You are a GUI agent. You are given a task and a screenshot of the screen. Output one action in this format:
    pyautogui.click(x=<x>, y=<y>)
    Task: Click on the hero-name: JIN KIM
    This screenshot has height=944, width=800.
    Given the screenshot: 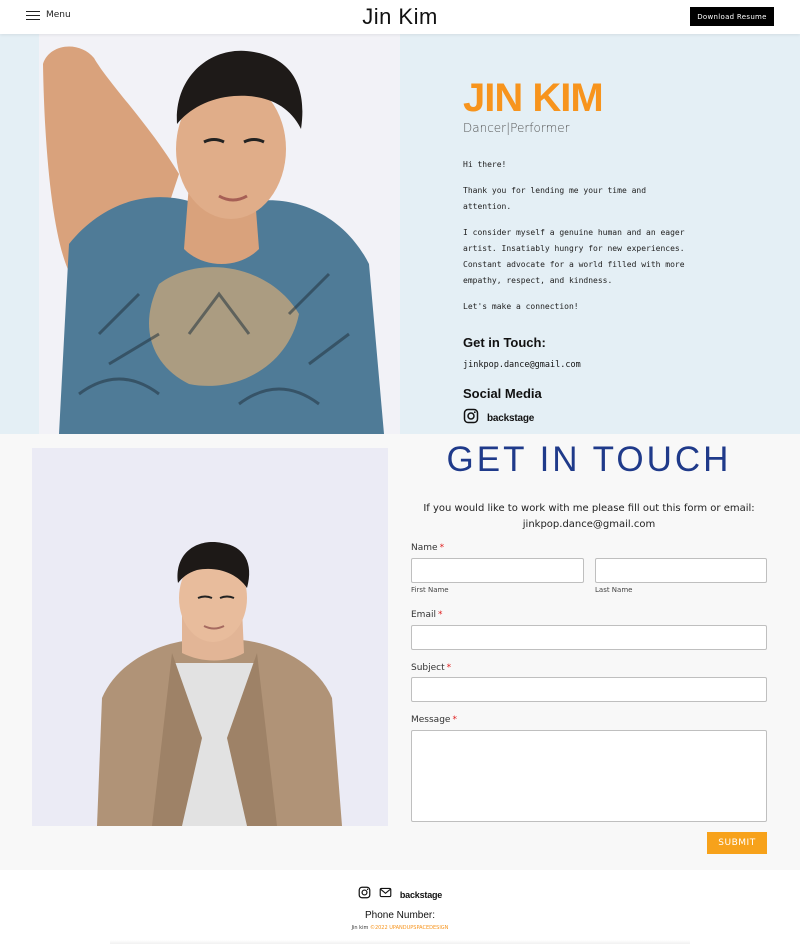 What is the action you would take?
    pyautogui.click(x=533, y=98)
    